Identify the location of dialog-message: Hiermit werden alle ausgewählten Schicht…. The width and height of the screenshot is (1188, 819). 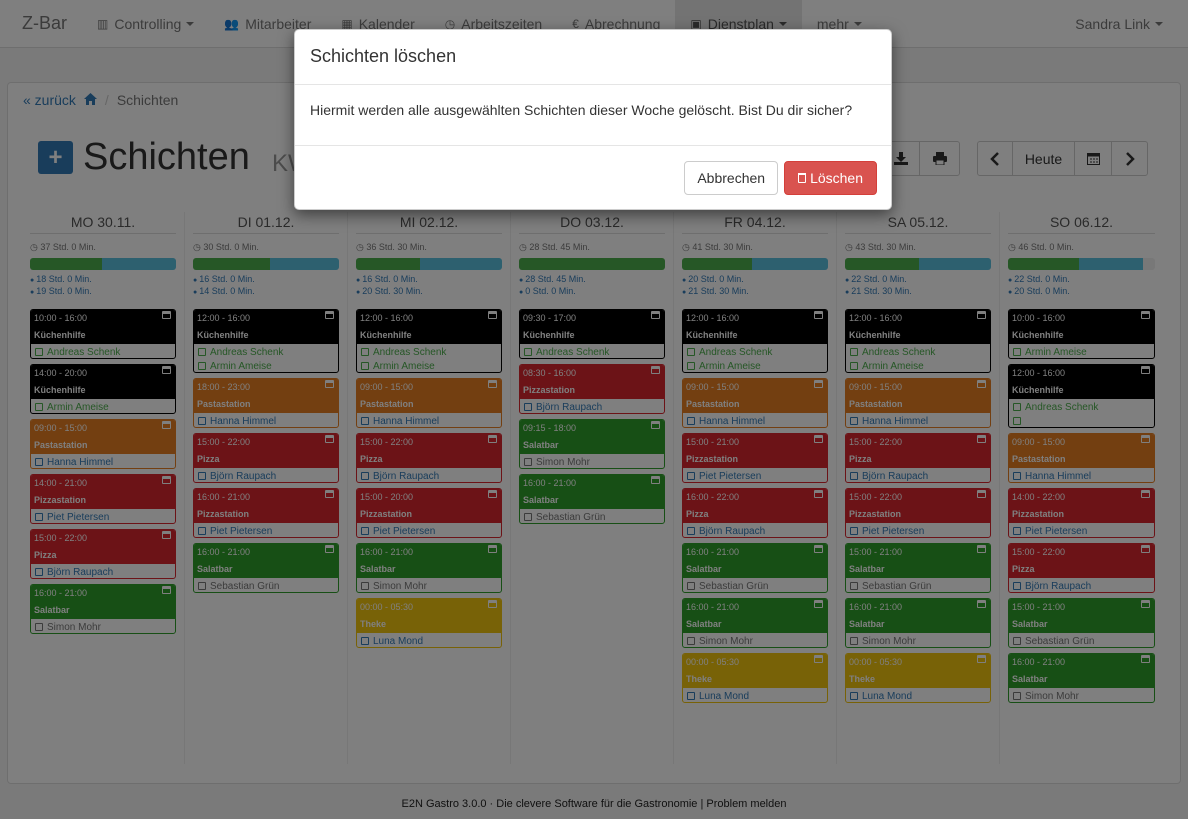
(593, 115).